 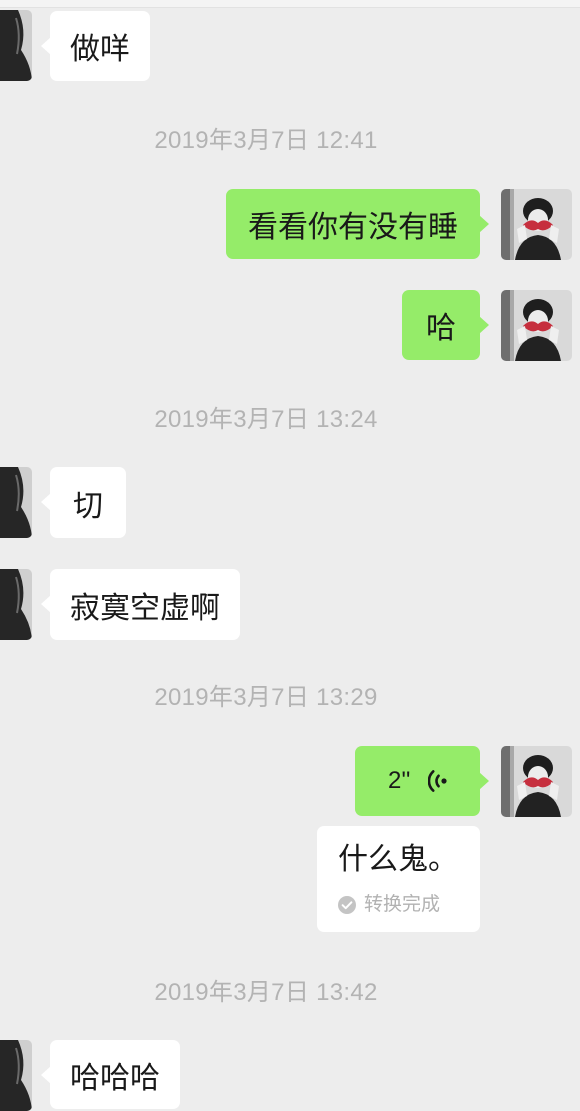 What do you see at coordinates (441, 328) in the screenshot?
I see `message-text: 哈` at bounding box center [441, 328].